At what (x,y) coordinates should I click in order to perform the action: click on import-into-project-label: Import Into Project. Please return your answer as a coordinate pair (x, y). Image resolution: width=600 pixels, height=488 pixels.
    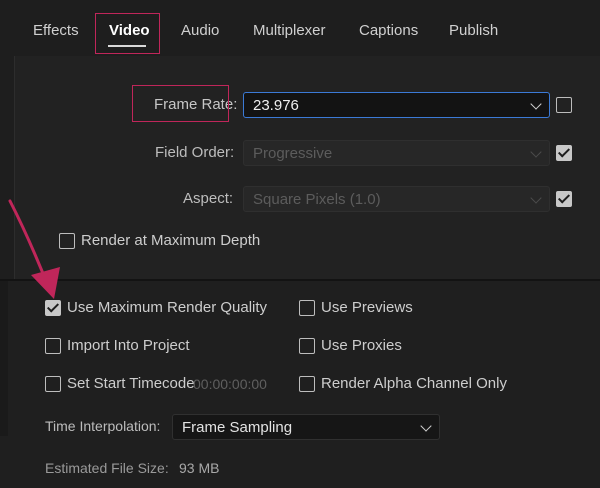
    Looking at the image, I should click on (128, 345).